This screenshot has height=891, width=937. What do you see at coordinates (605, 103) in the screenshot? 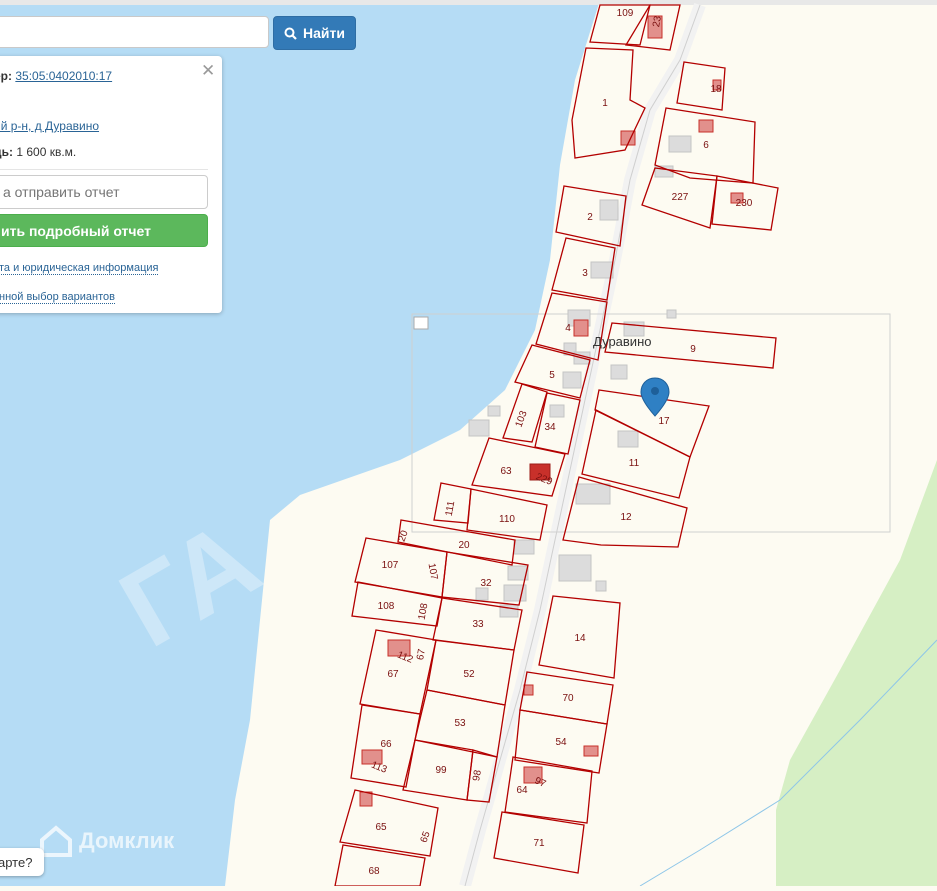
I see `parcel-number-label: 1` at bounding box center [605, 103].